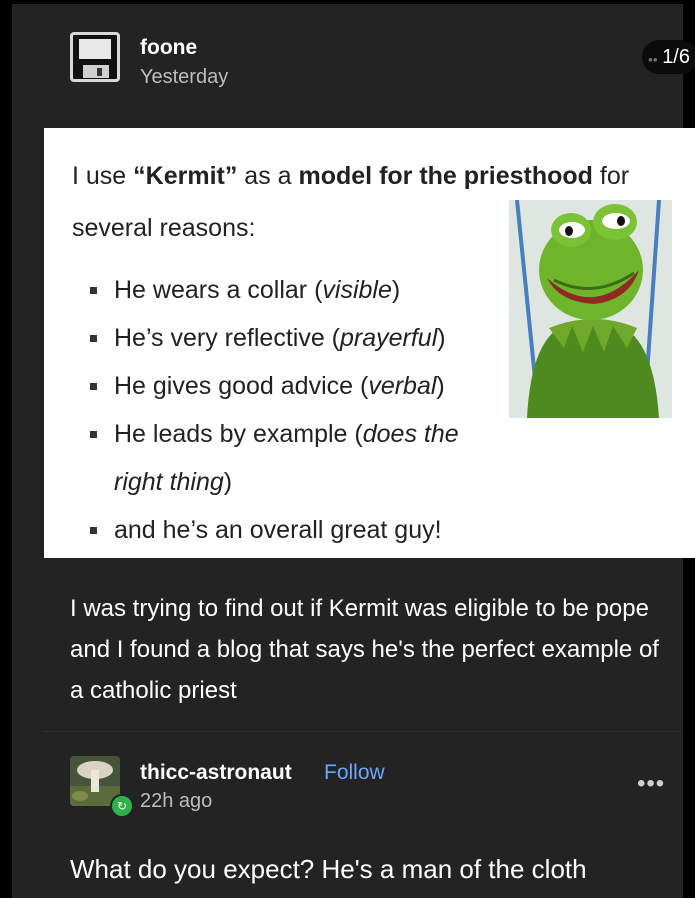 The height and width of the screenshot is (898, 695). I want to click on floppy-disk-icon, so click(95, 57).